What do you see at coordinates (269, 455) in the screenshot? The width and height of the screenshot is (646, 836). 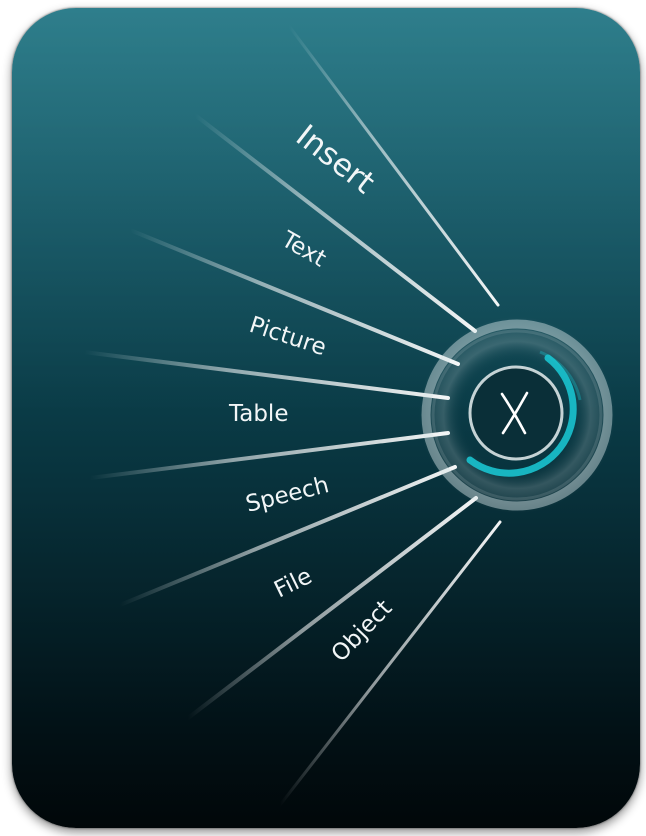 I see `spoke-speech` at bounding box center [269, 455].